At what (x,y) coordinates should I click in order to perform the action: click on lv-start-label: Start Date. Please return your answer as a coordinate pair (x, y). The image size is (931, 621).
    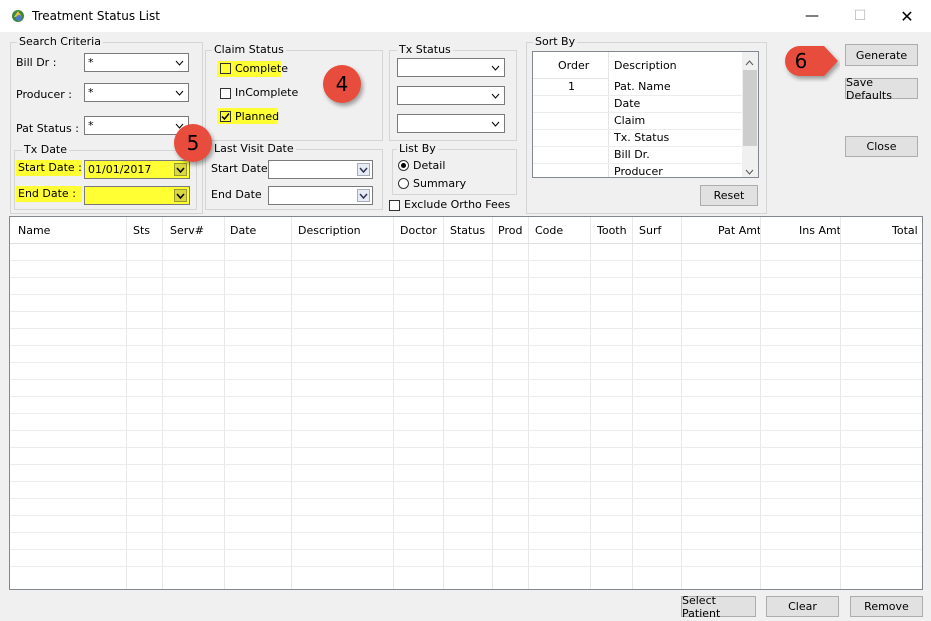
    Looking at the image, I should click on (239, 168).